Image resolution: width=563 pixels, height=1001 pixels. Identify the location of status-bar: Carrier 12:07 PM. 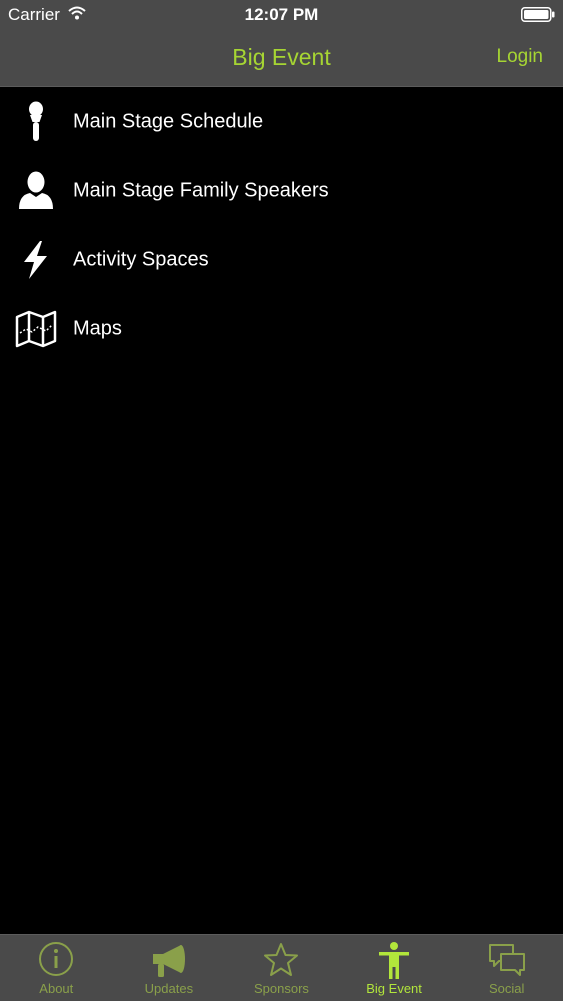
(281, 15).